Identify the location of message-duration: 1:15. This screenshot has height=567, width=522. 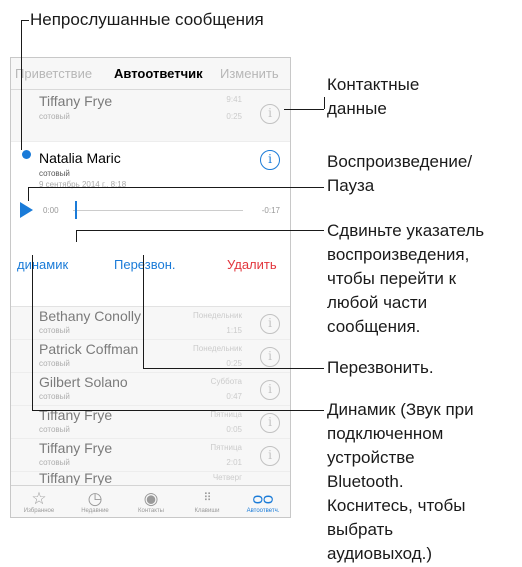
(234, 330).